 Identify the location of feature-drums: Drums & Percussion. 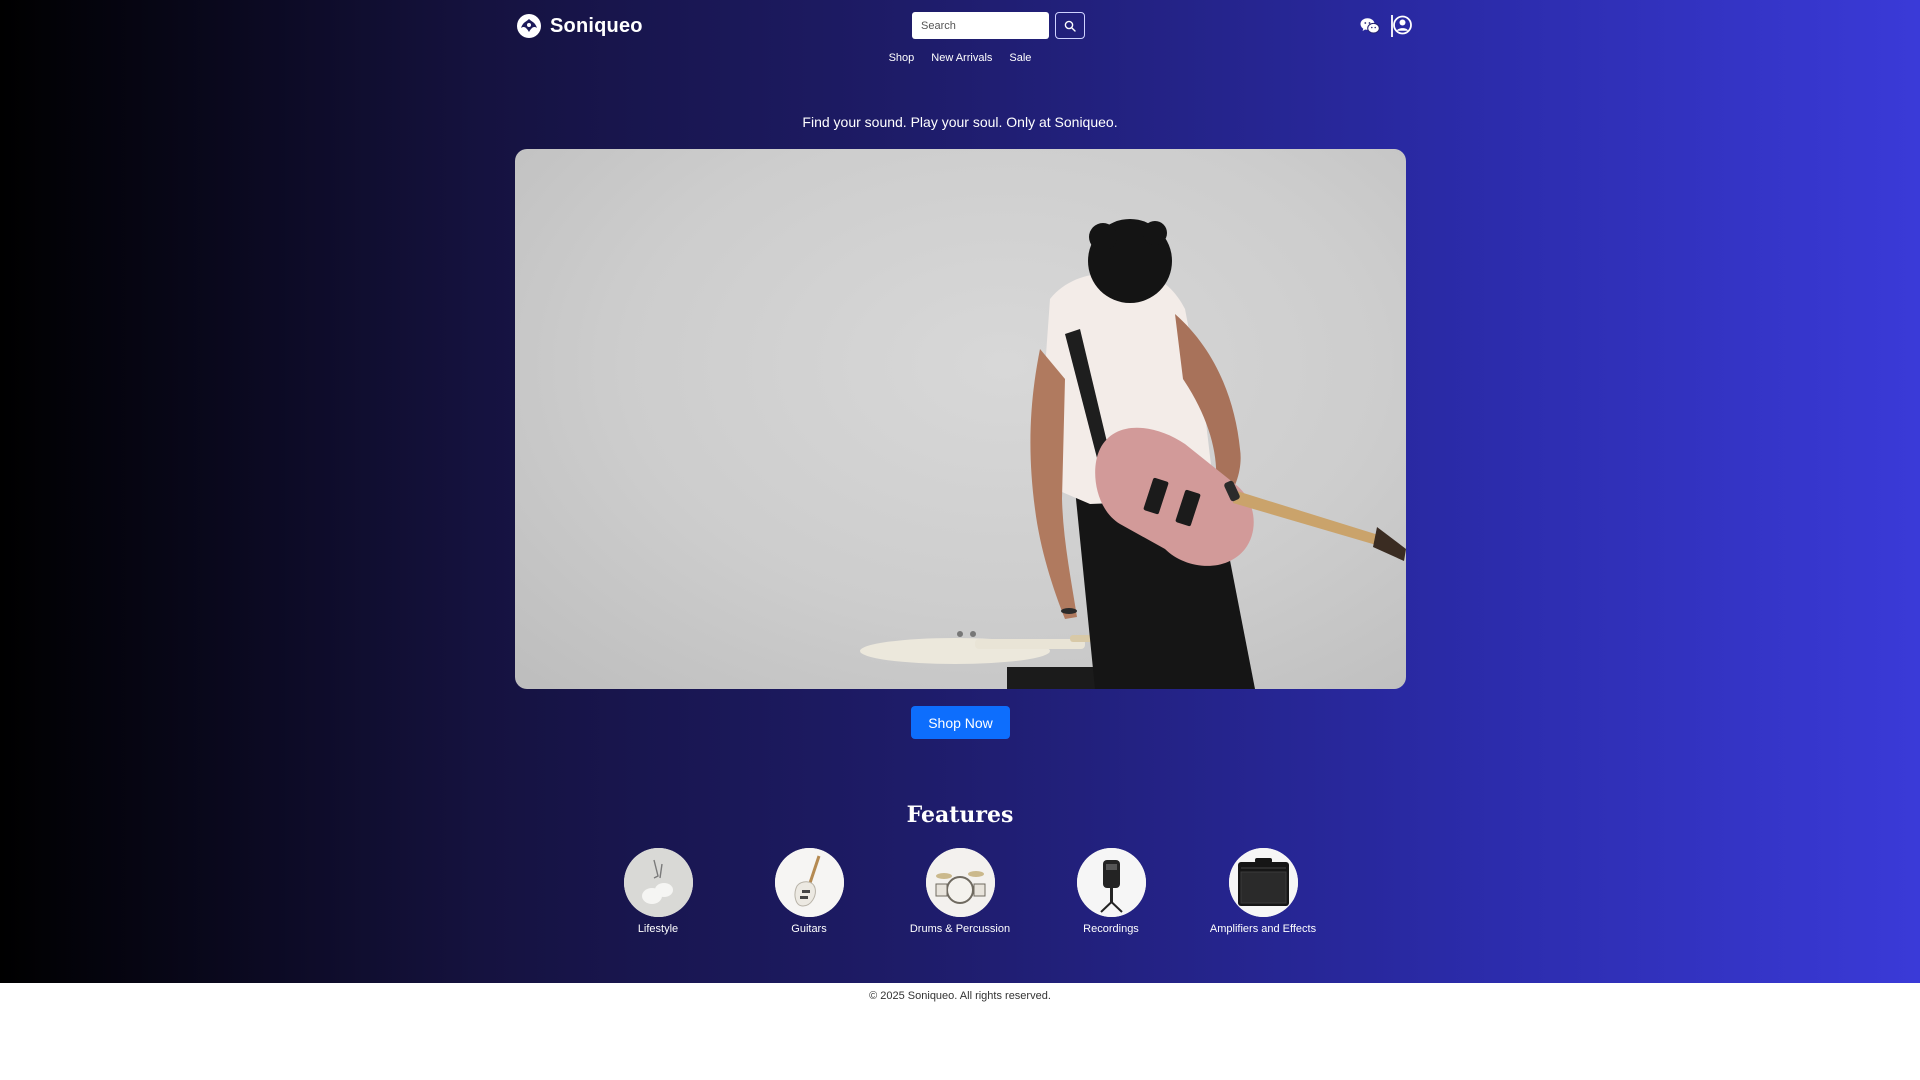
(960, 891).